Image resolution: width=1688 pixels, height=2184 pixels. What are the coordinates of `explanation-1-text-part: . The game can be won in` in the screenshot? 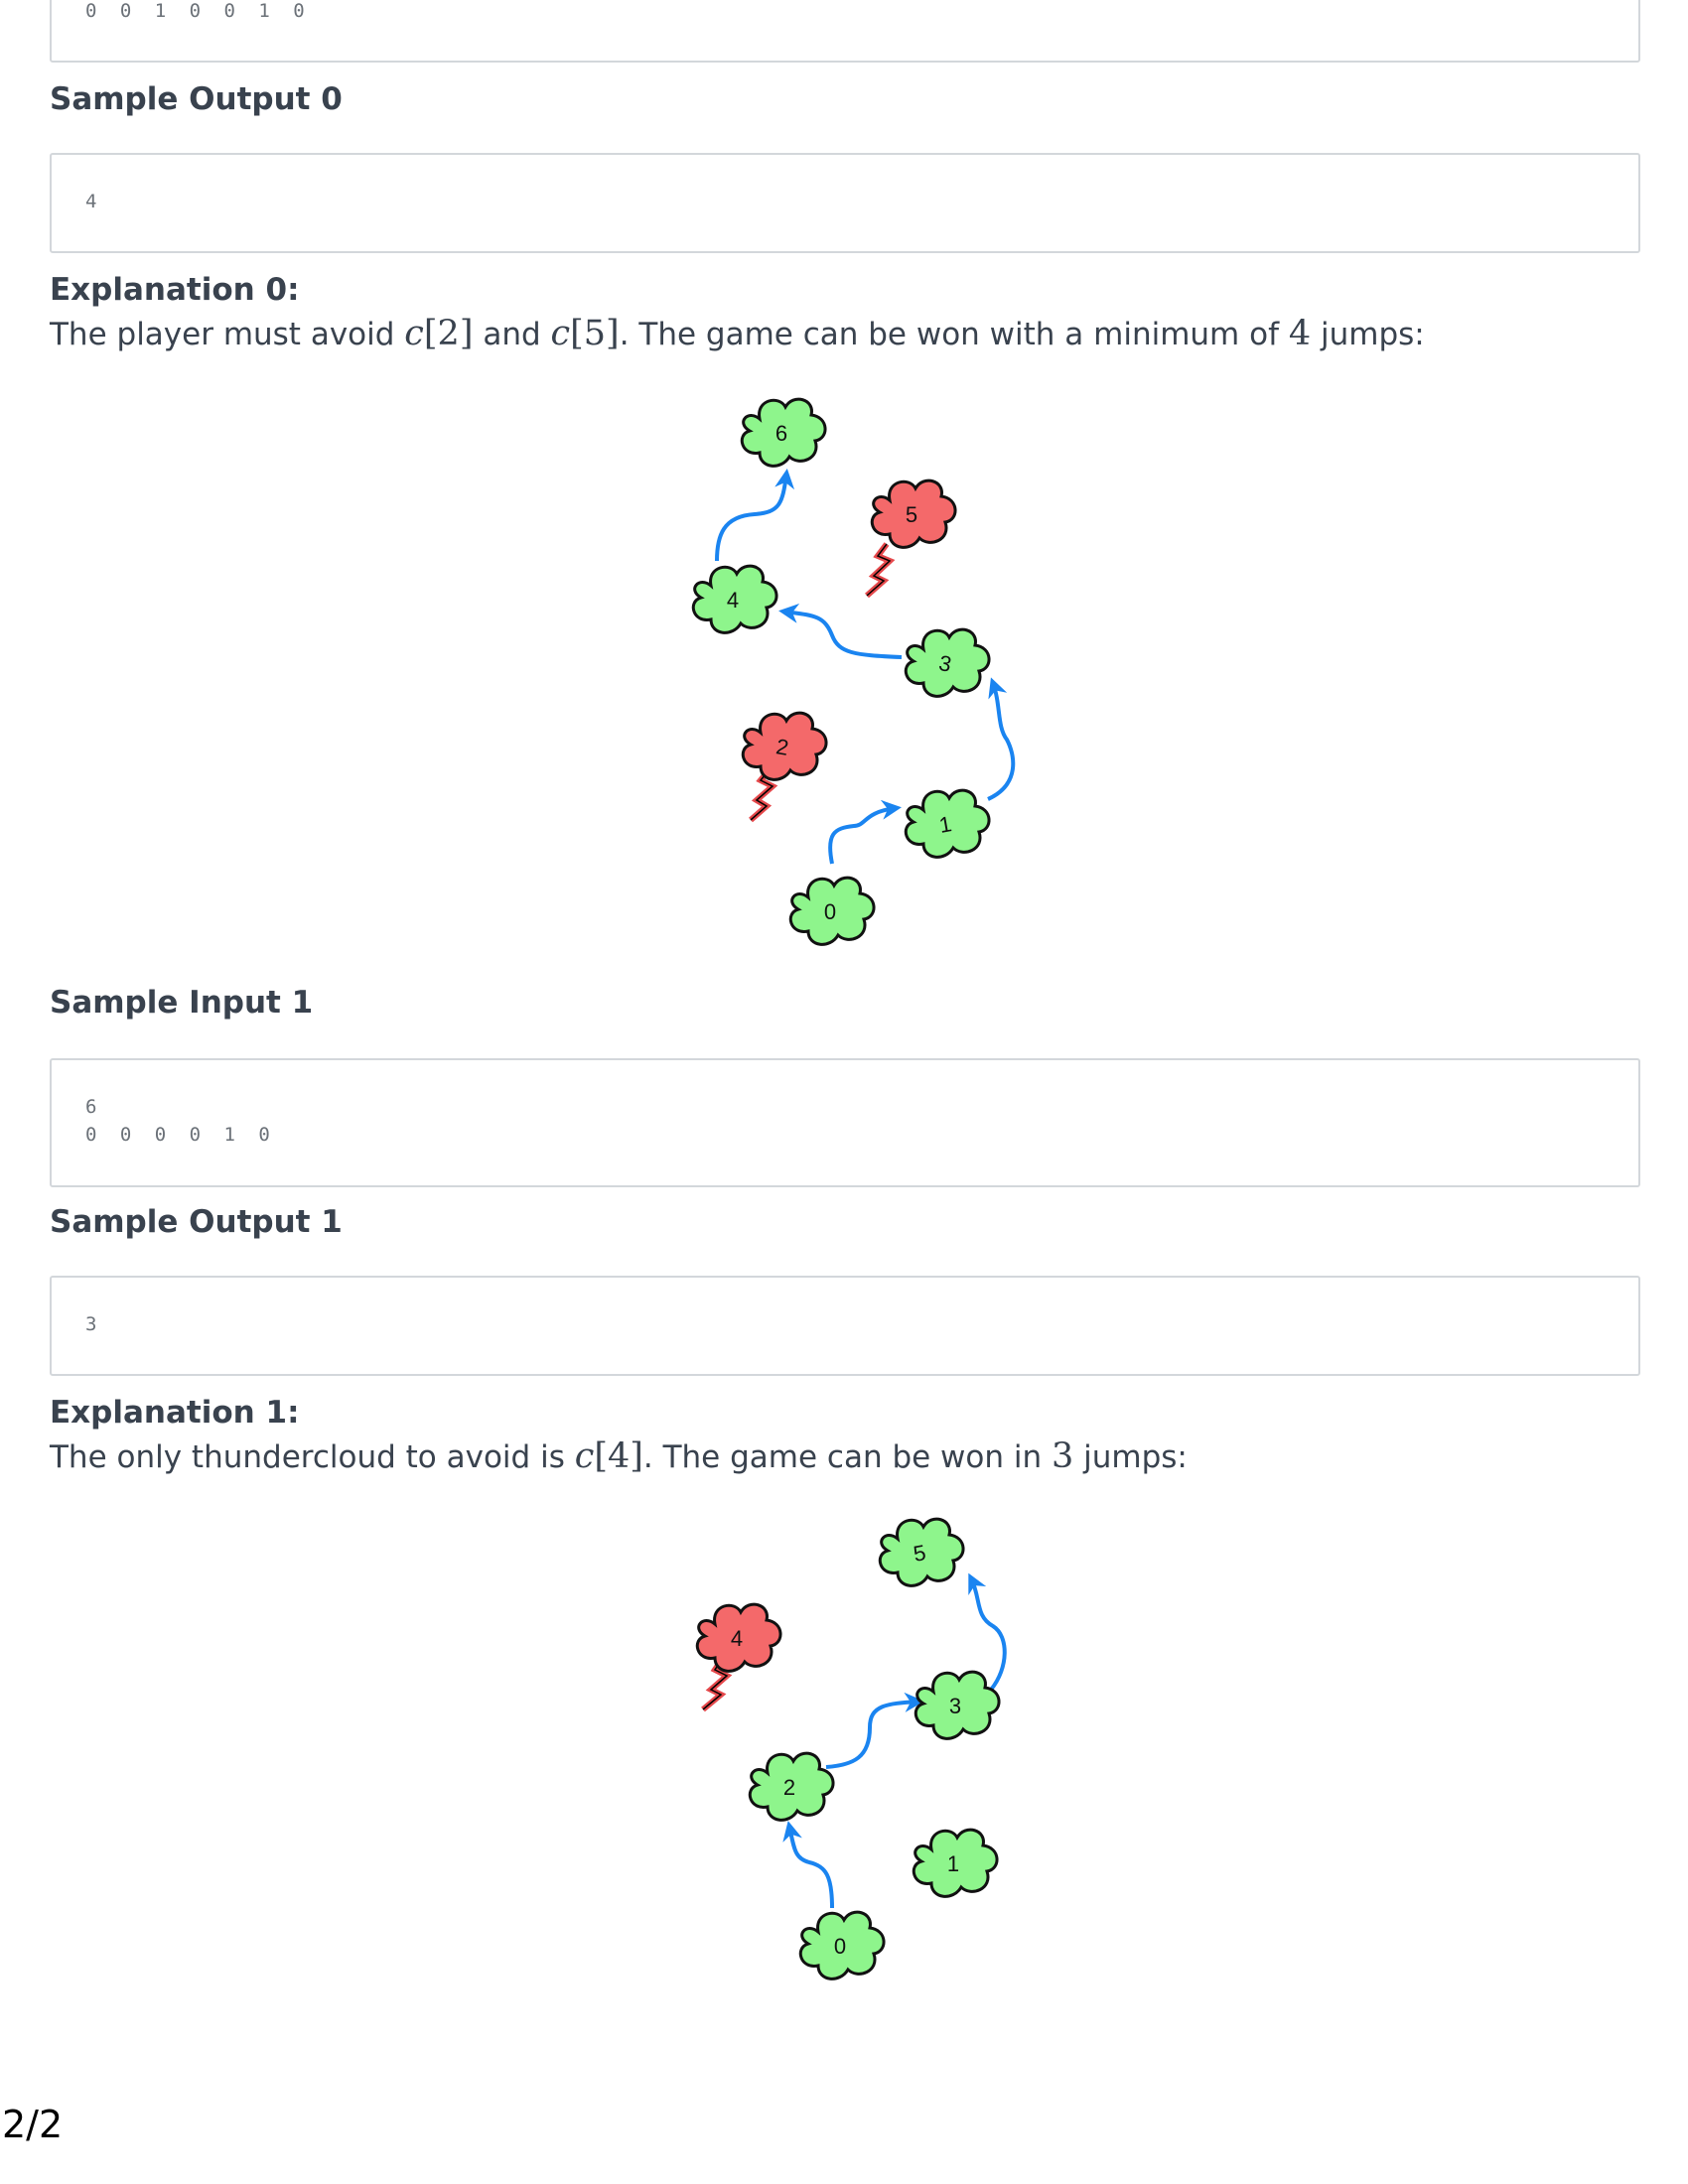 It's located at (847, 1457).